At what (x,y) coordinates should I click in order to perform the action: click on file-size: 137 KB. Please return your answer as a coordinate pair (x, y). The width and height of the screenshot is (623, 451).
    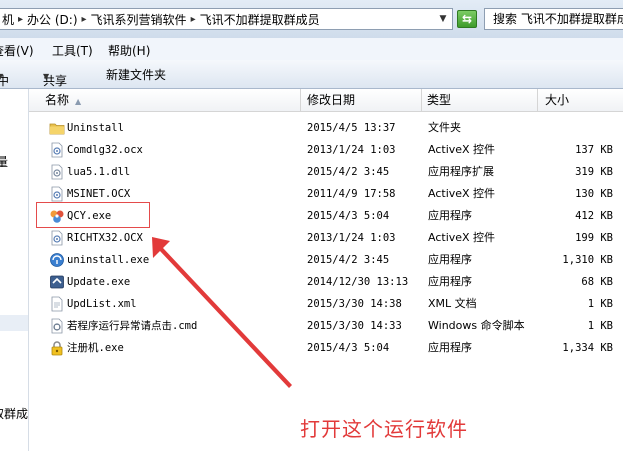
    Looking at the image, I should click on (594, 150).